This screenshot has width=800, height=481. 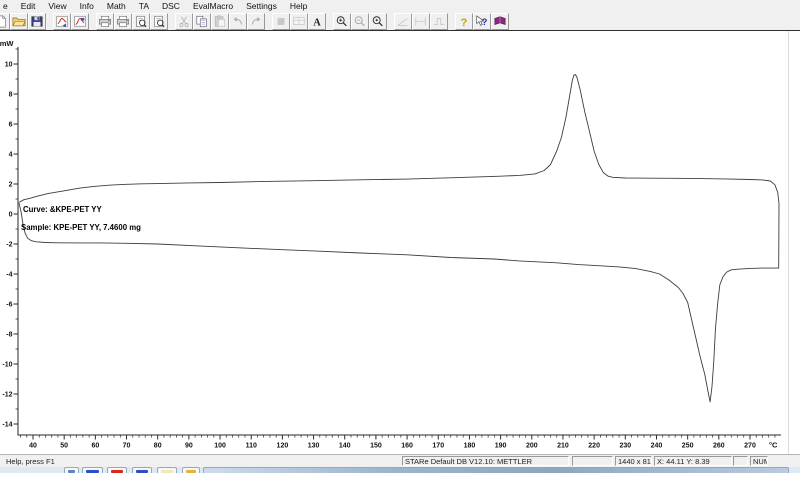 I want to click on print-button, so click(x=105, y=21).